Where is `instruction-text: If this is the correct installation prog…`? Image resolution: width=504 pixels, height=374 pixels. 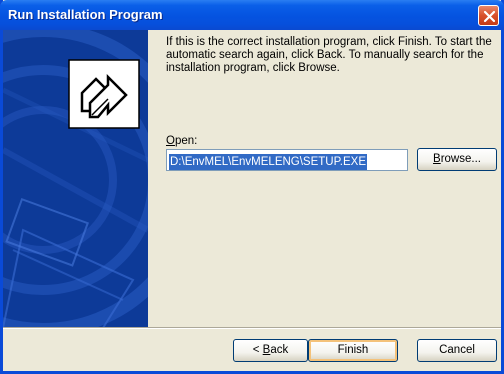 instruction-text: If this is the correct installation prog… is located at coordinates (329, 55).